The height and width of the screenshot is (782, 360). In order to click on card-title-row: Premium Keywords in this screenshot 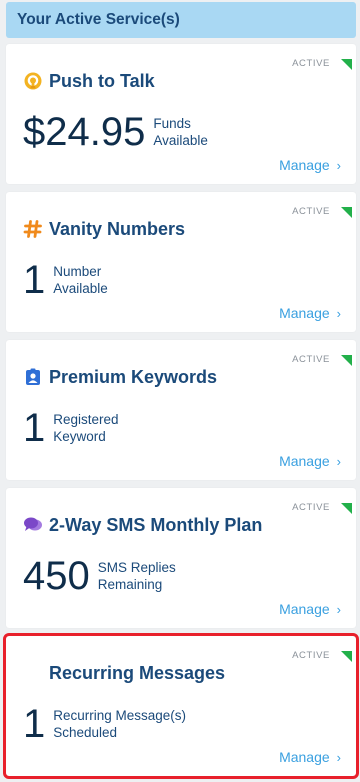, I will do `click(120, 377)`.